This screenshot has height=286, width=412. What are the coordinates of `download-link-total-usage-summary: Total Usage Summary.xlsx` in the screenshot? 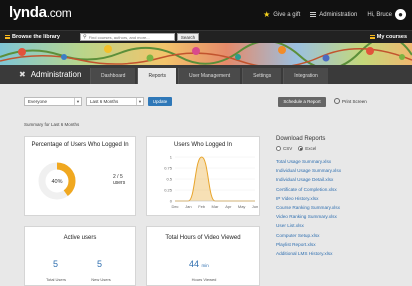 It's located at (336, 161).